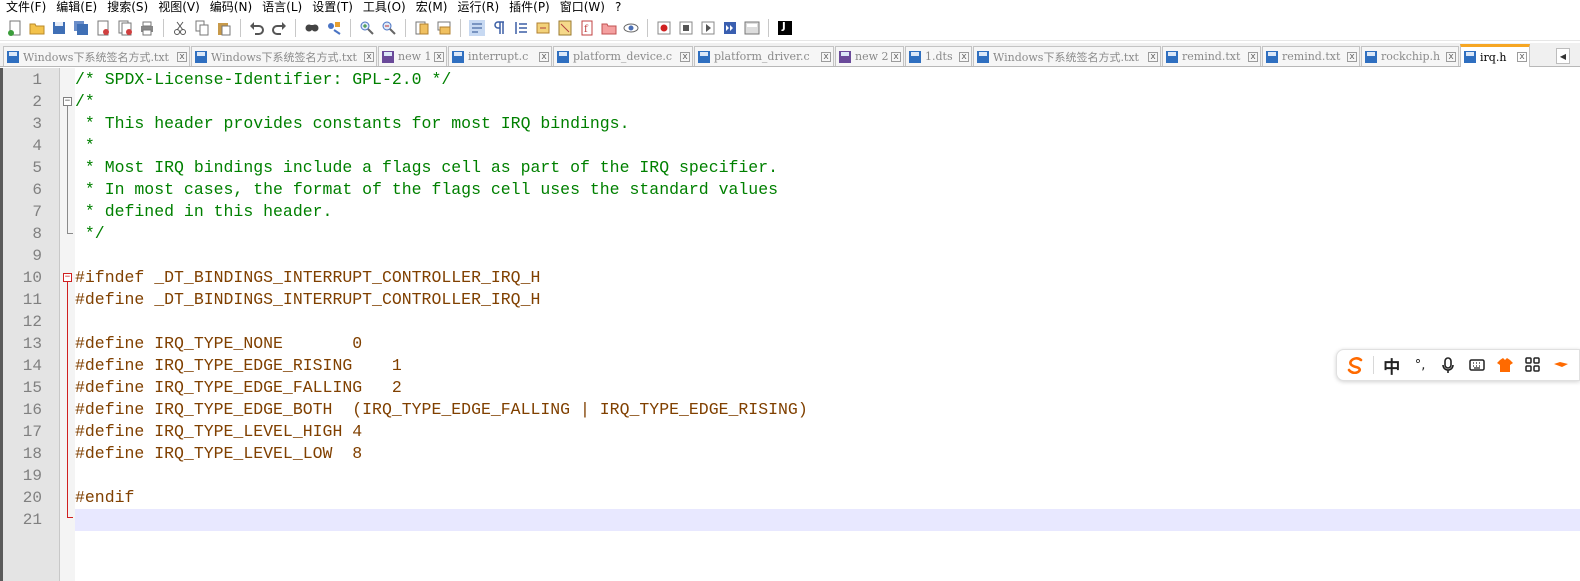 The image size is (1580, 581). Describe the element at coordinates (686, 28) in the screenshot. I see `stop-record-button` at that location.